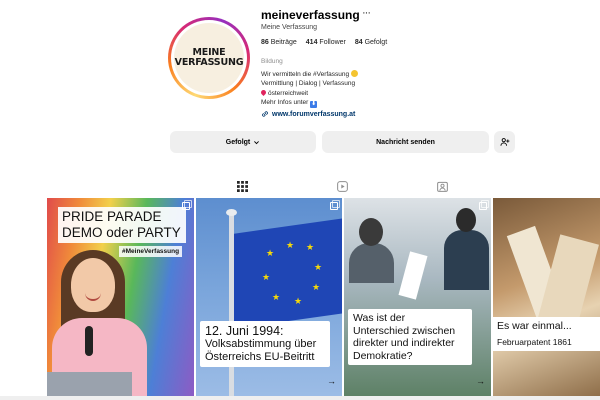  Describe the element at coordinates (534, 342) in the screenshot. I see `post-caption-line2: Februarpatent 1861` at that location.